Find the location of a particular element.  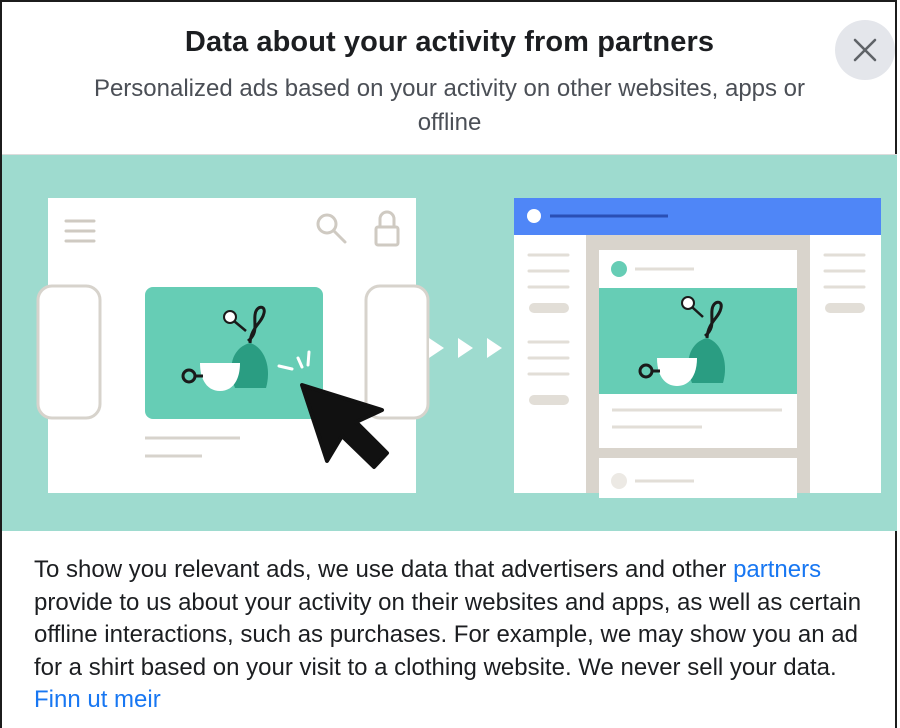

dialog-title: Data about your activity from partners is located at coordinates (449, 42).